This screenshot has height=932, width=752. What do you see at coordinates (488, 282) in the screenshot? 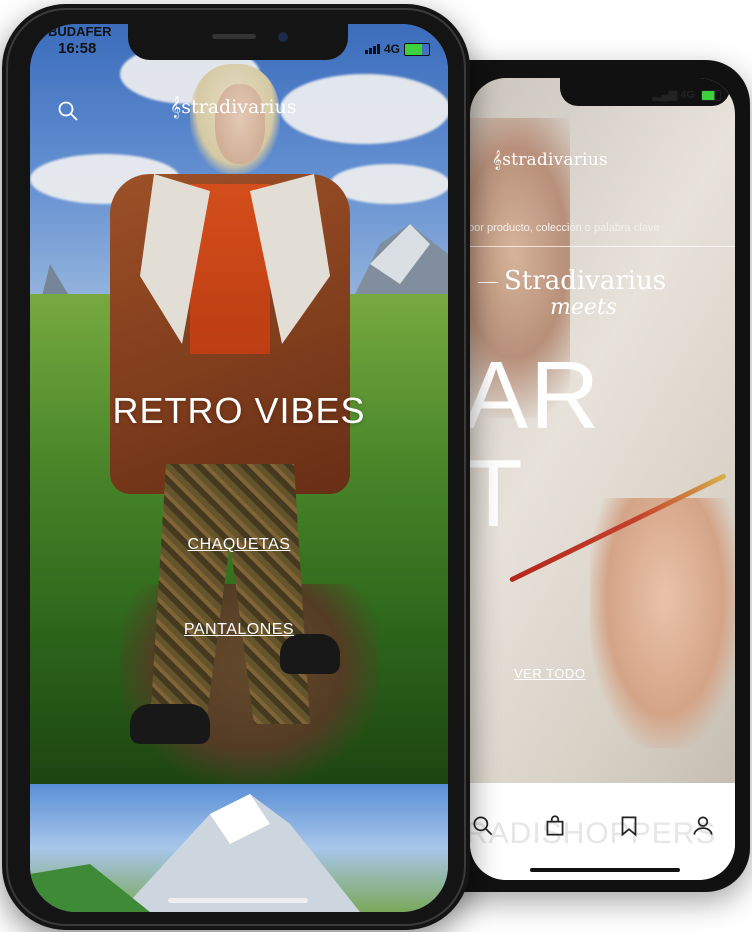
I see `dash-divider` at bounding box center [488, 282].